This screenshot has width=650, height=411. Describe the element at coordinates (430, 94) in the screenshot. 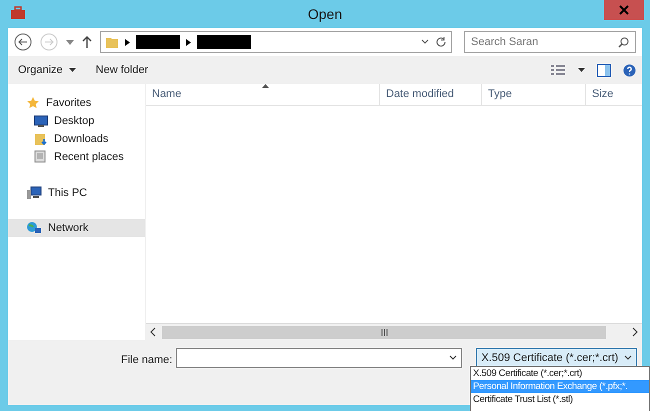

I see `column-header: Date modified` at that location.